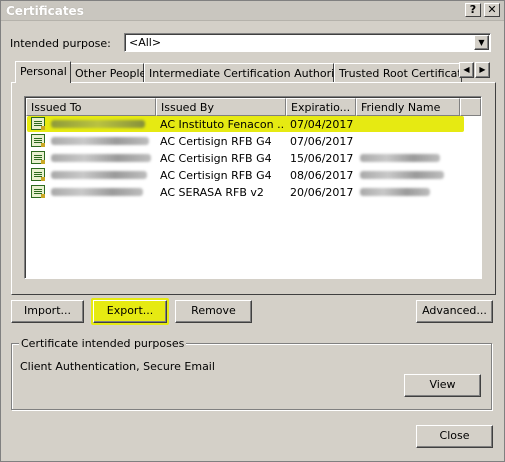 The image size is (505, 462). Describe the element at coordinates (60, 43) in the screenshot. I see `intended-purpose-label: Intended purpose:` at that location.